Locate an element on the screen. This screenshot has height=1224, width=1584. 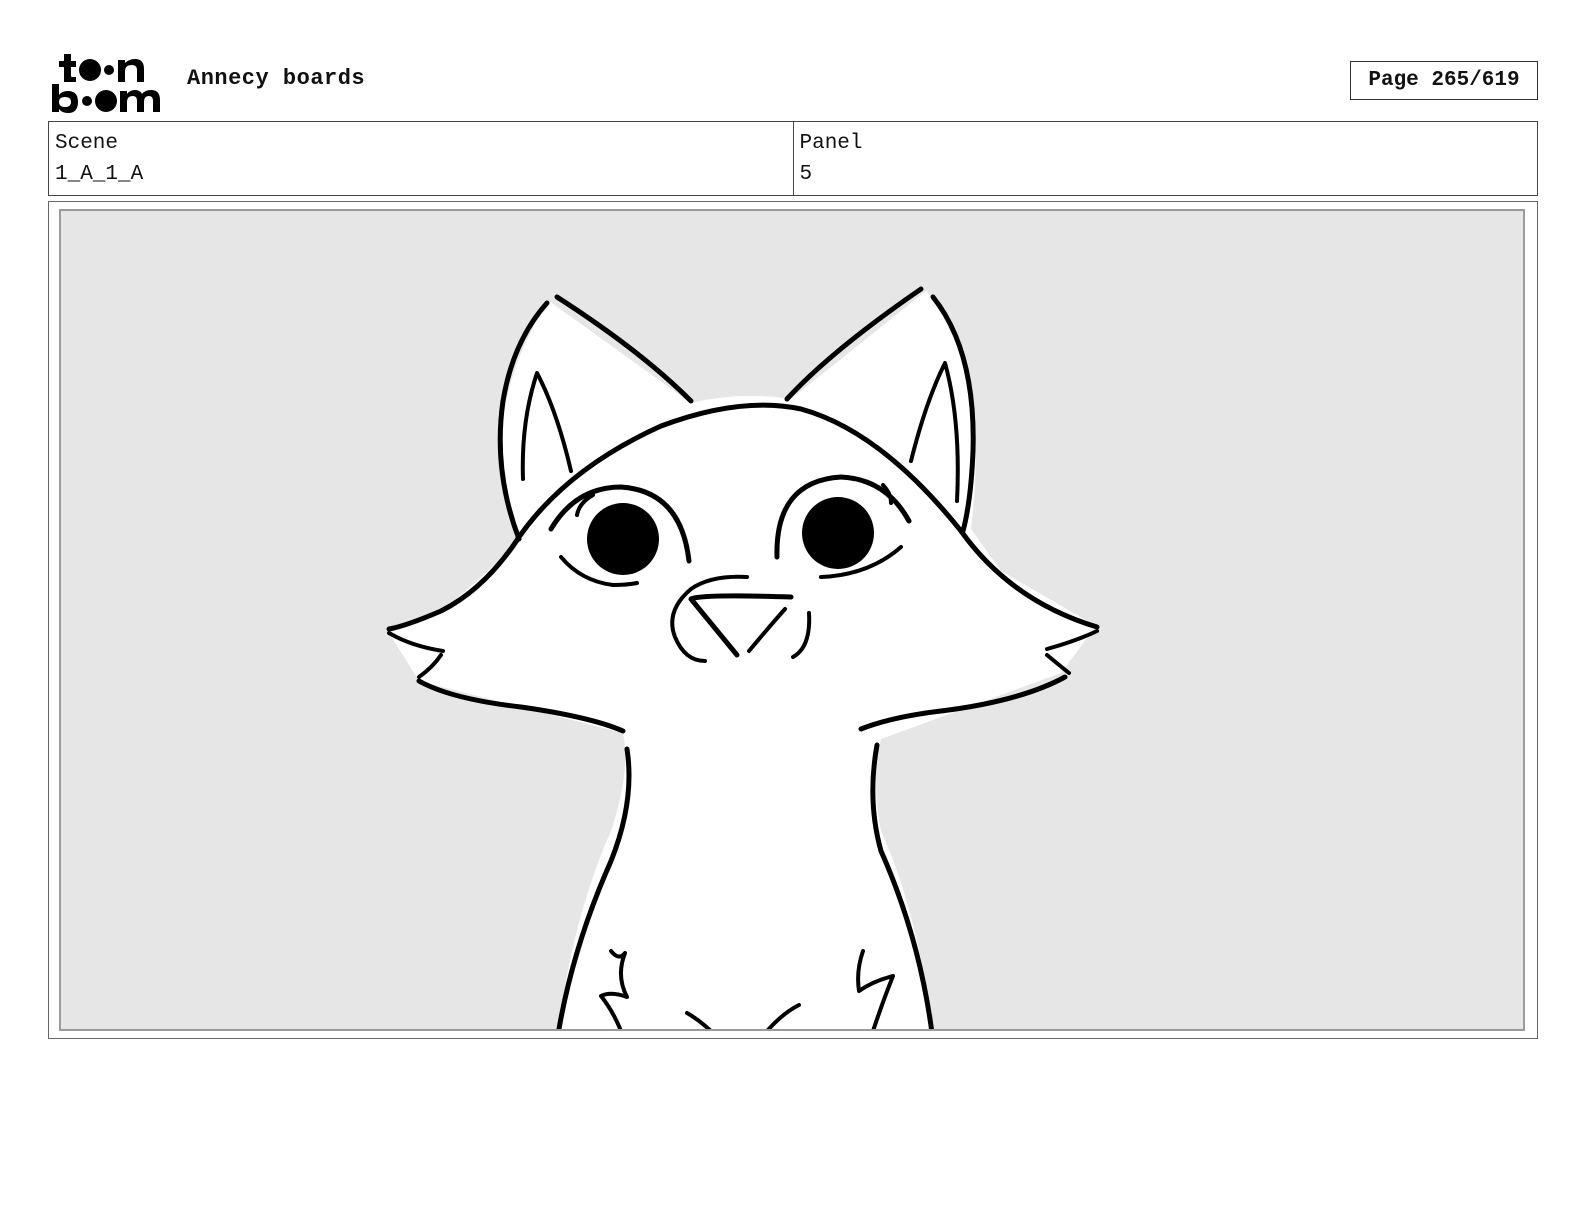
scene-panel-info: Scene 1_A_1_A Panel 5 is located at coordinates (793, 158).